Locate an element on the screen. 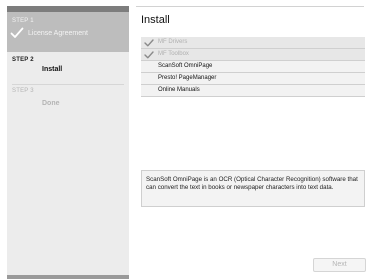 This screenshot has height=279, width=379. component-label: MF Toolbox is located at coordinates (173, 54).